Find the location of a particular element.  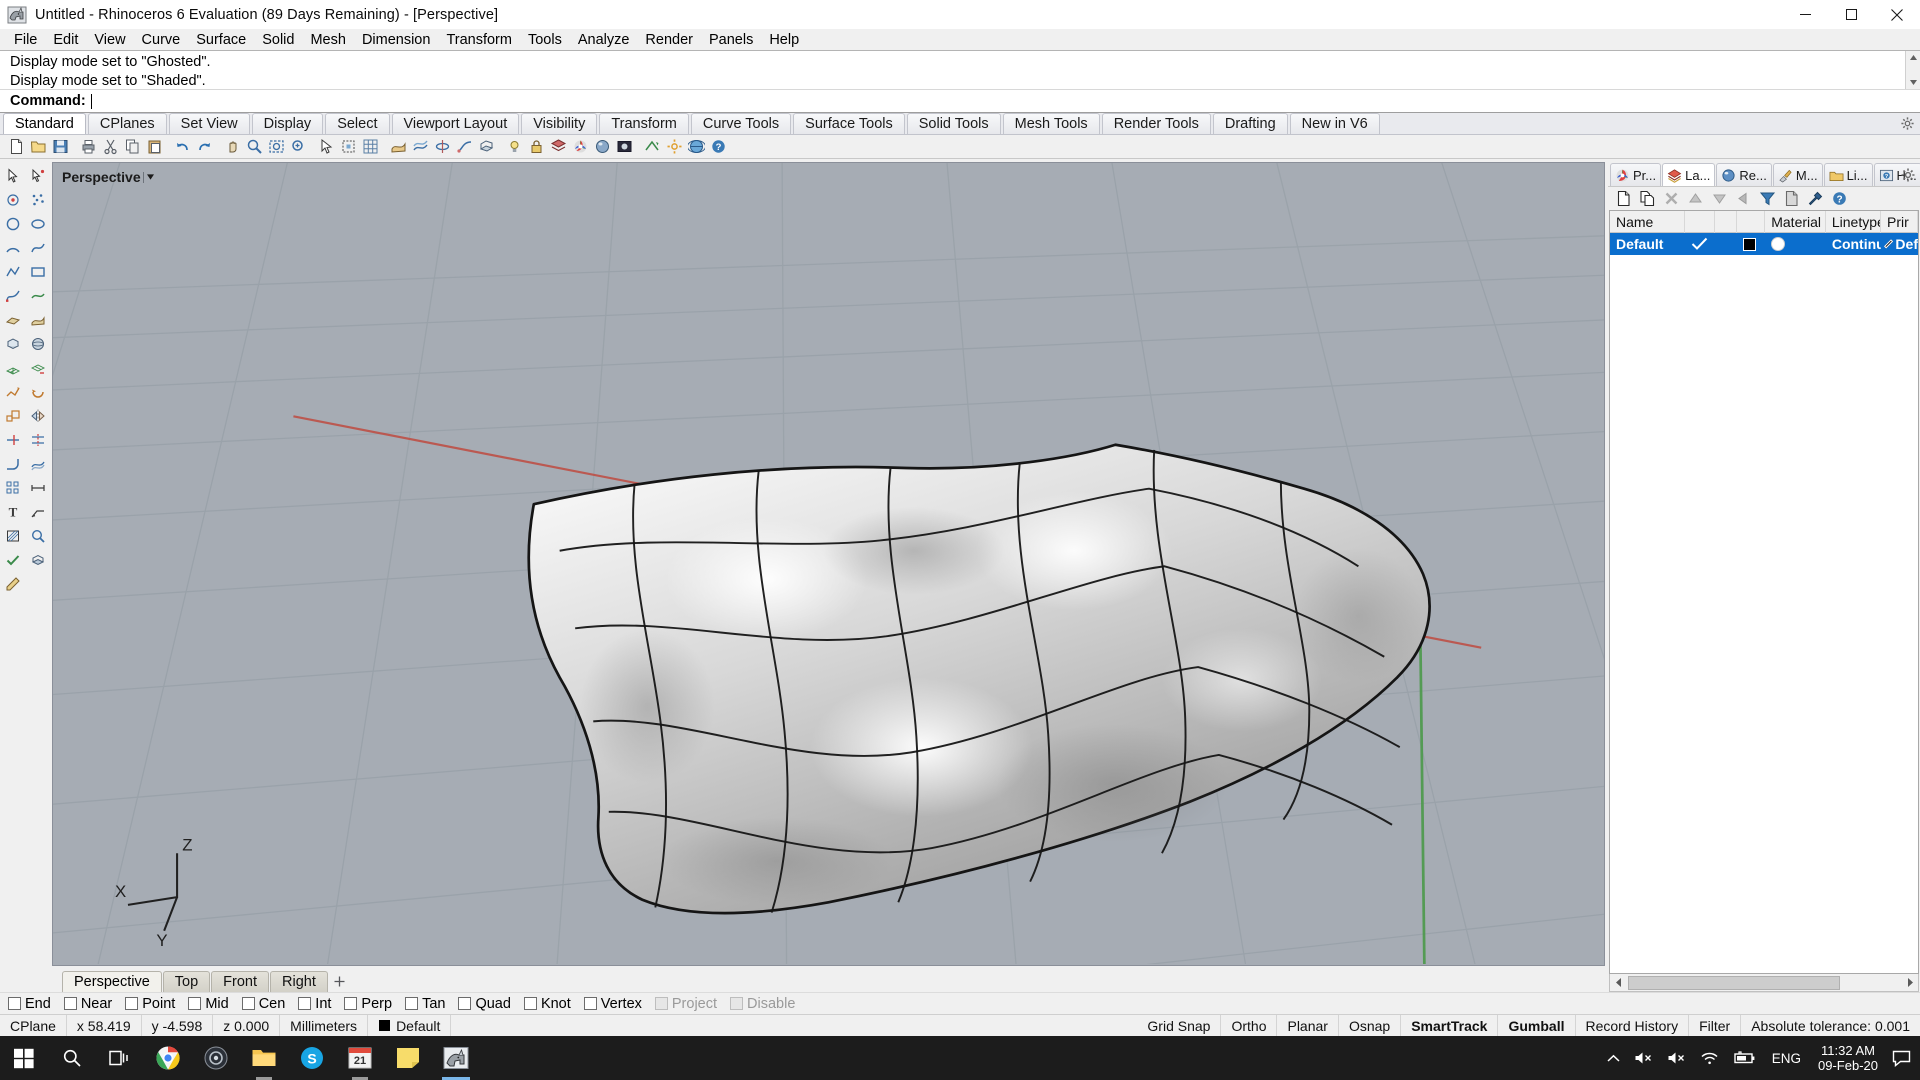

arc-icon is located at coordinates (12, 248).